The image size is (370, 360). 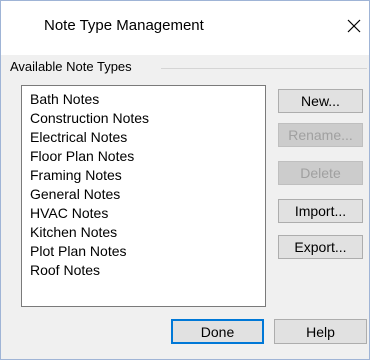 What do you see at coordinates (124, 25) in the screenshot?
I see `dialog-title: Note Type Management` at bounding box center [124, 25].